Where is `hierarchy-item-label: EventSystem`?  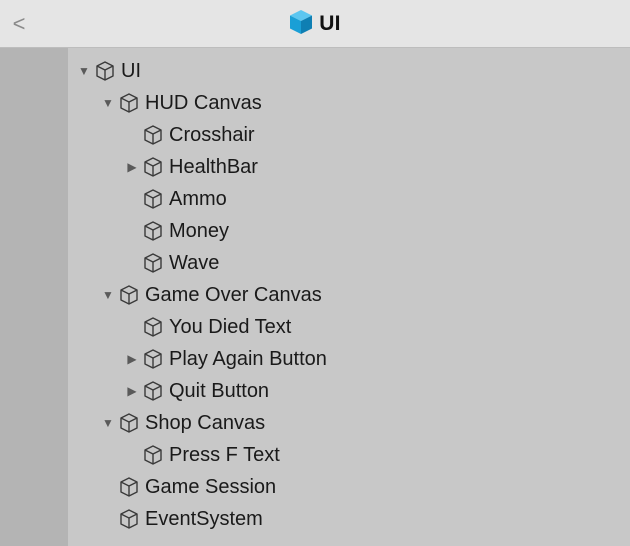 hierarchy-item-label: EventSystem is located at coordinates (204, 519).